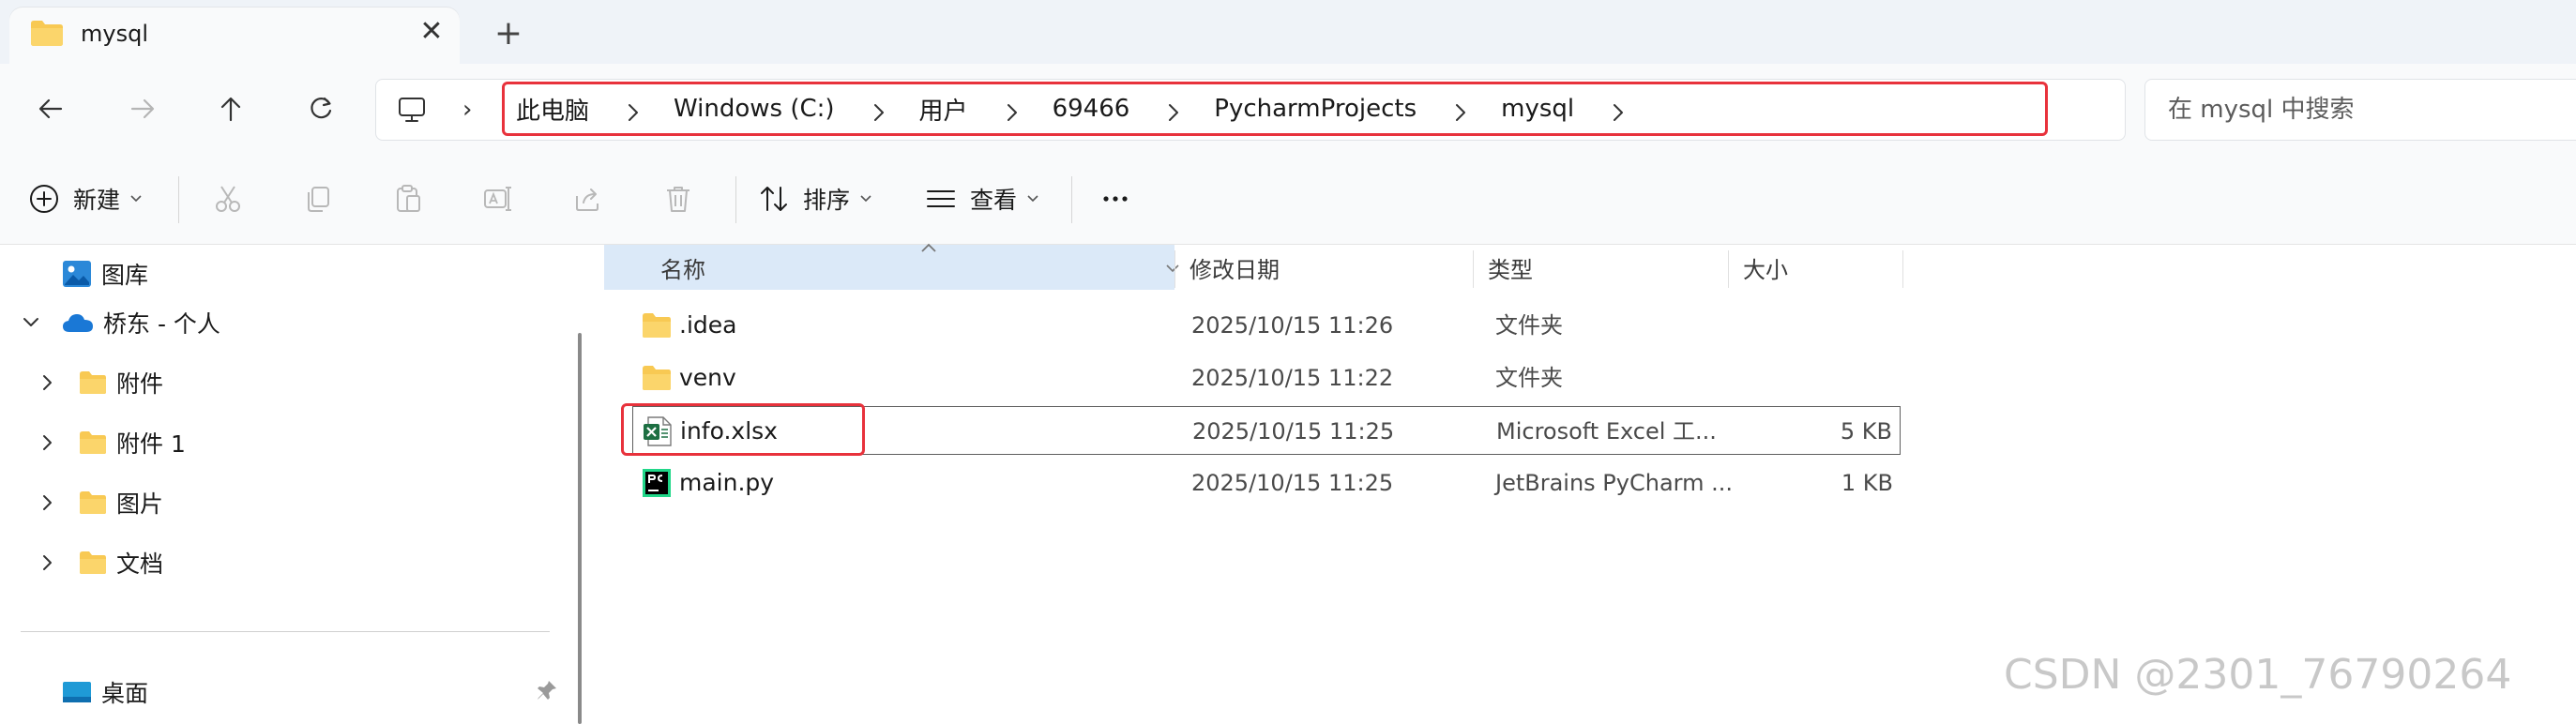 The image size is (2576, 724). Describe the element at coordinates (97, 201) in the screenshot. I see `new-button-label: 新建` at that location.